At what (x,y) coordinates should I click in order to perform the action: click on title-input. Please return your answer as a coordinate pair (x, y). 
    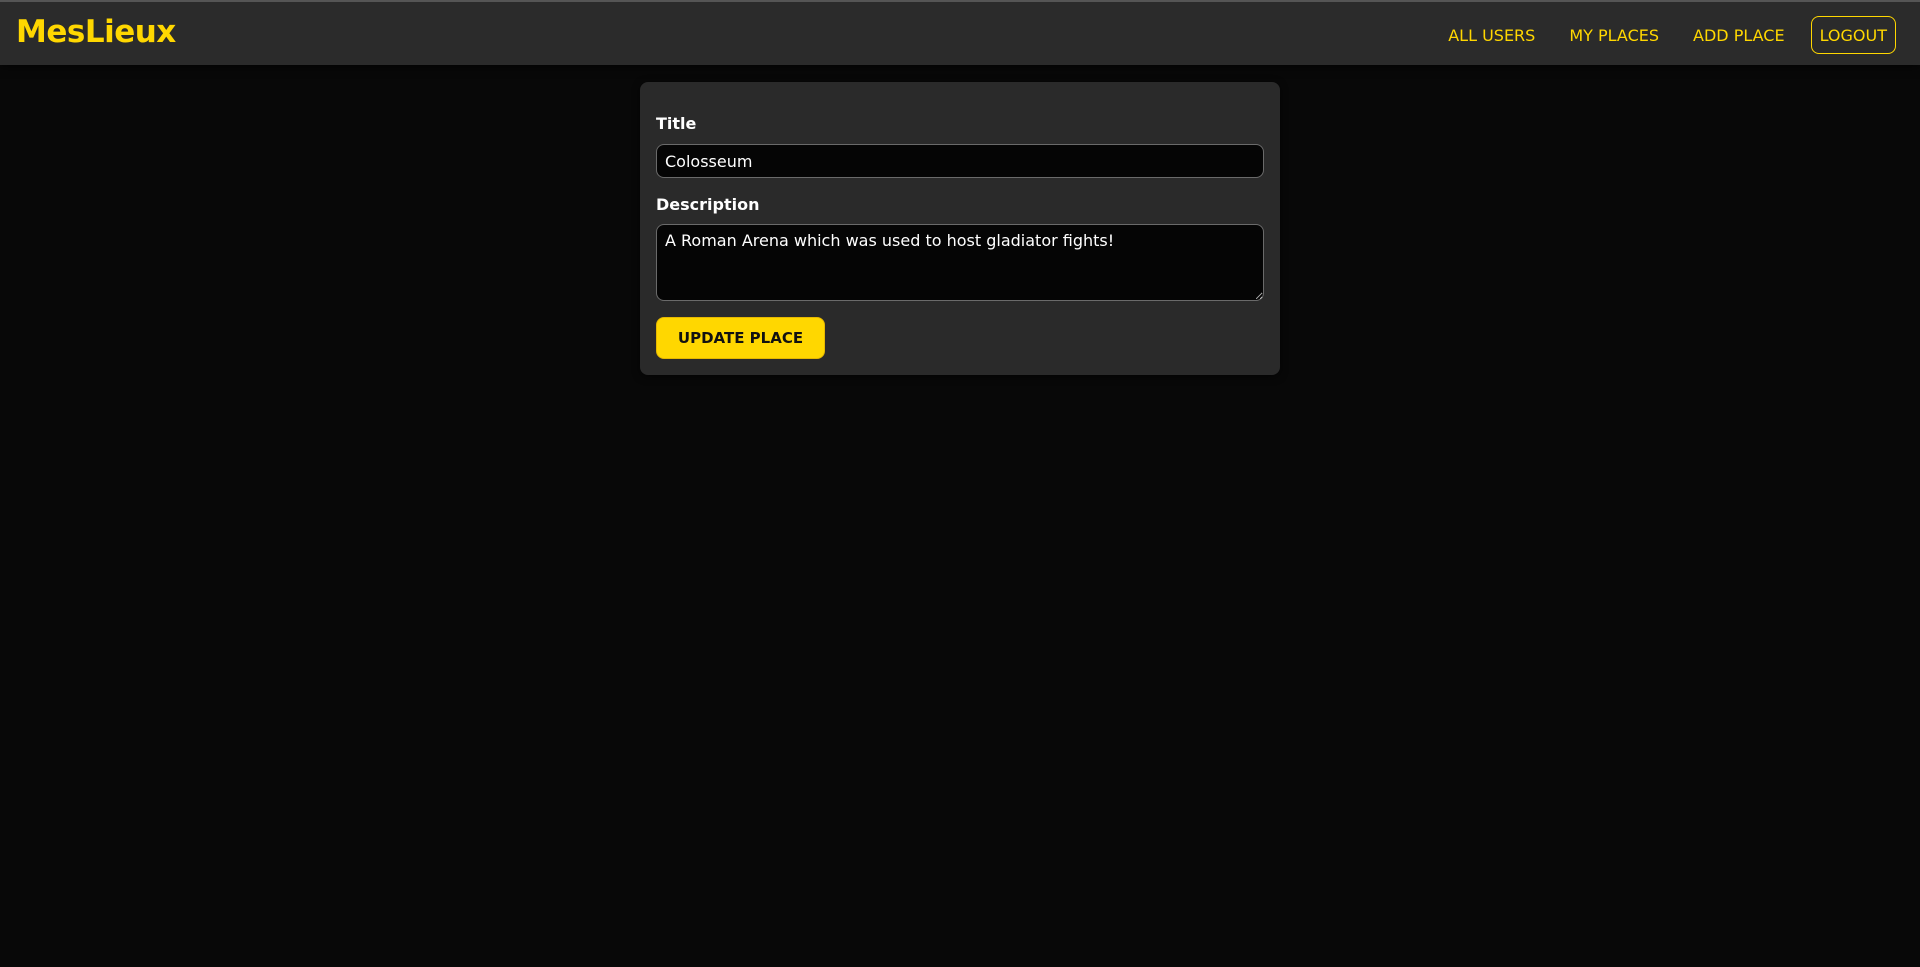
    Looking at the image, I should click on (960, 161).